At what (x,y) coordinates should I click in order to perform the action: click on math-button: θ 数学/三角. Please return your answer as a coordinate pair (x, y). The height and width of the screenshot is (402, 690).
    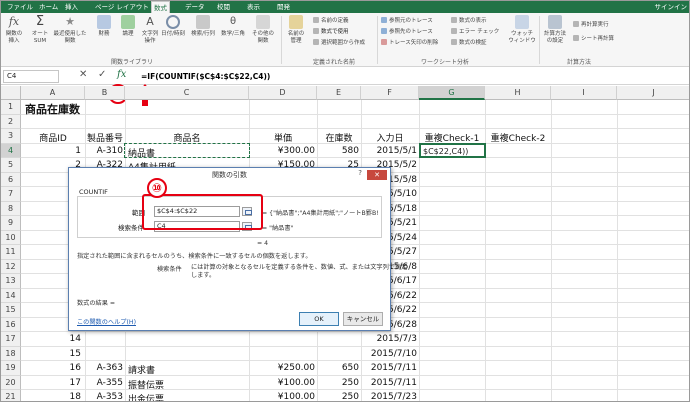
    Looking at the image, I should click on (233, 26).